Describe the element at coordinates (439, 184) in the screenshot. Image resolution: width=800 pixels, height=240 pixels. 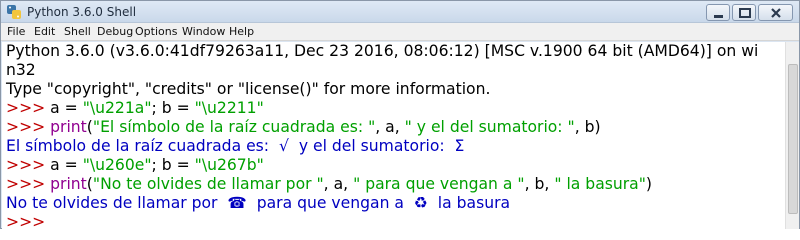
I see `shell-text-segment: " para que vengan a "` at that location.